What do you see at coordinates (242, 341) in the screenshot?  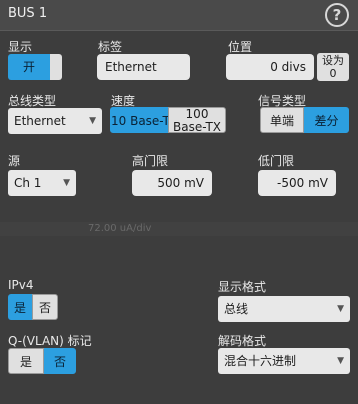 I see `decode-format-label: 解码格式` at bounding box center [242, 341].